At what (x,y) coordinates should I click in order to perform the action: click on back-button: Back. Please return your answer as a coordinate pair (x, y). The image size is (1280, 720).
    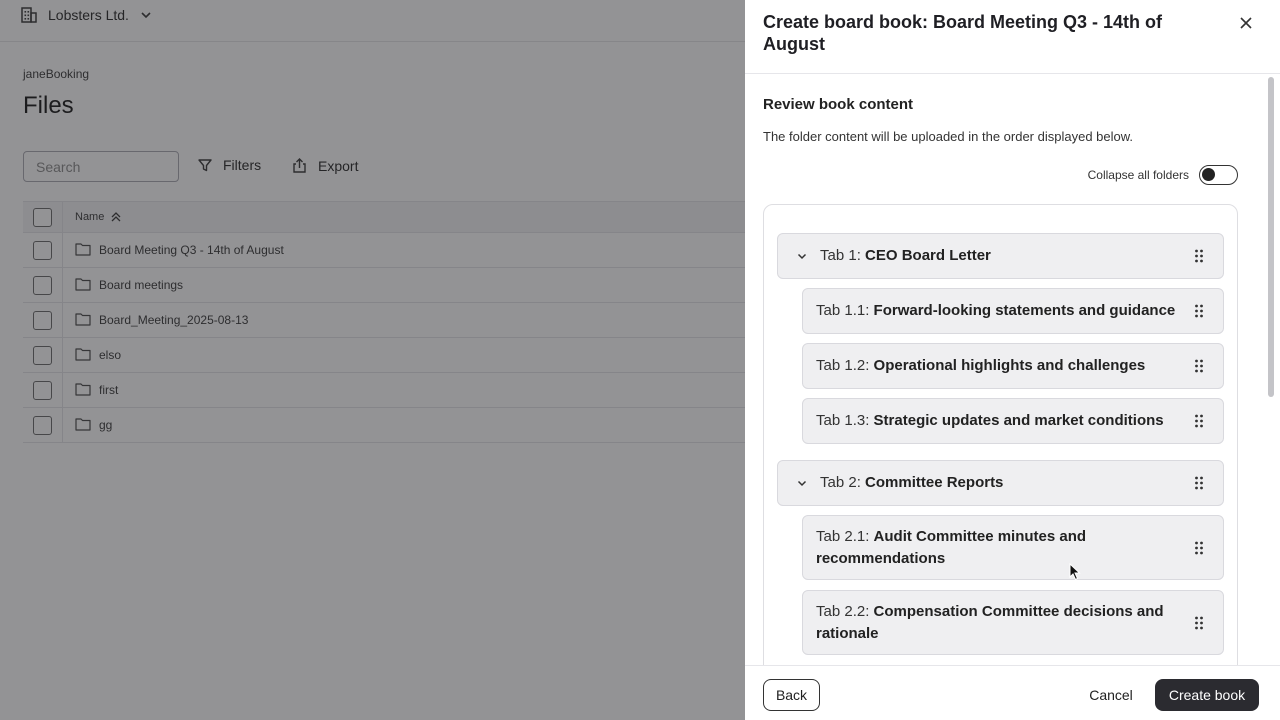
    Looking at the image, I should click on (791, 695).